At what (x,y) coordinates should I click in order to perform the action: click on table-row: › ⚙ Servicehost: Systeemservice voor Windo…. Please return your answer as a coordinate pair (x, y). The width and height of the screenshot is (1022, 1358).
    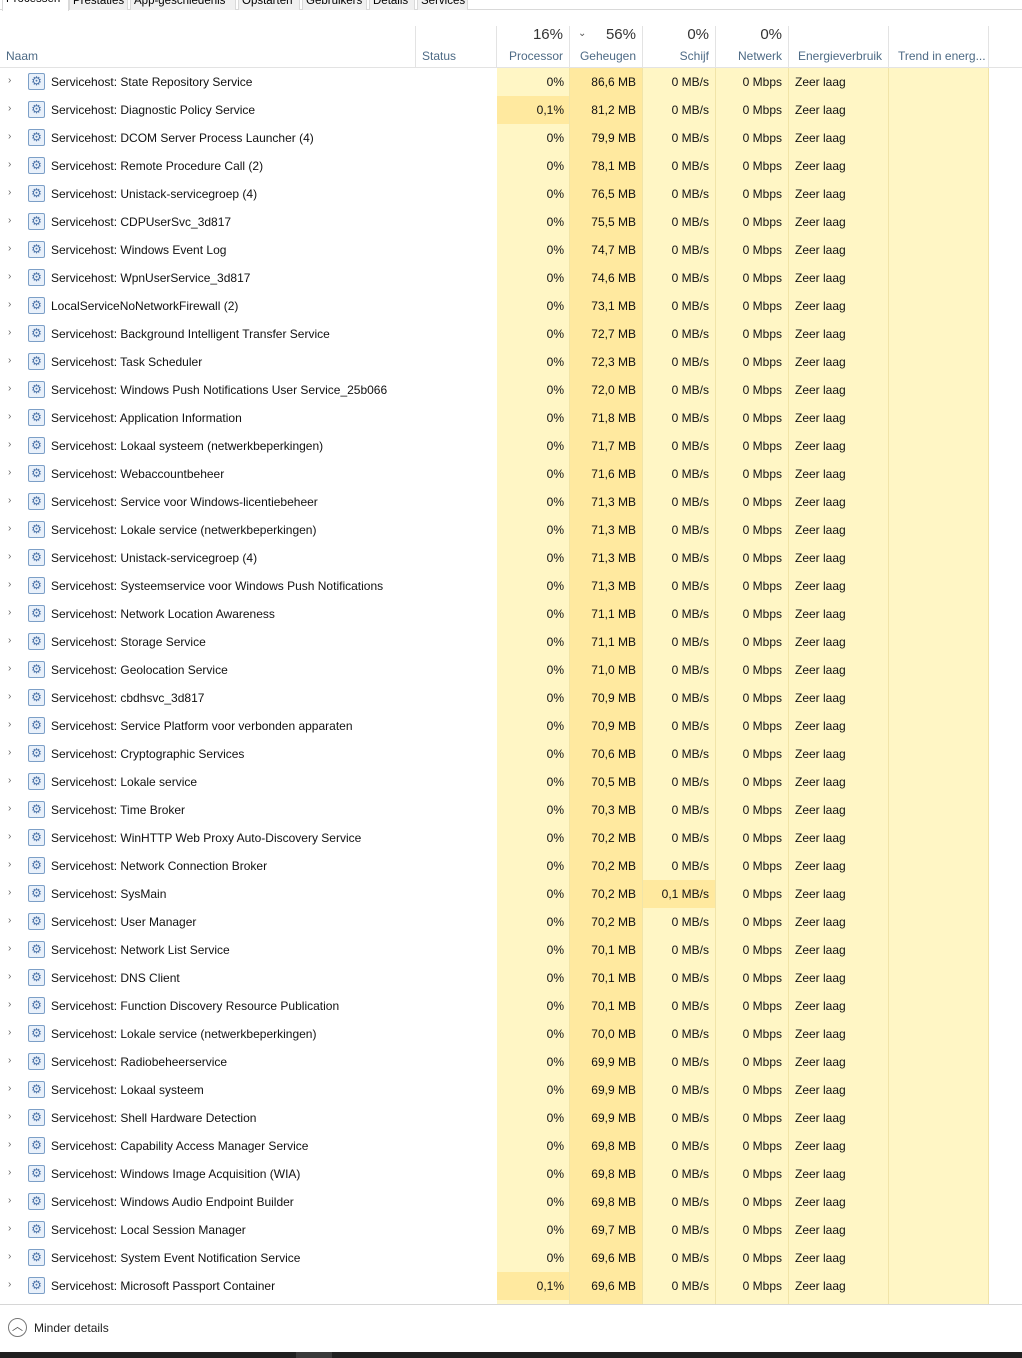
    Looking at the image, I should click on (511, 586).